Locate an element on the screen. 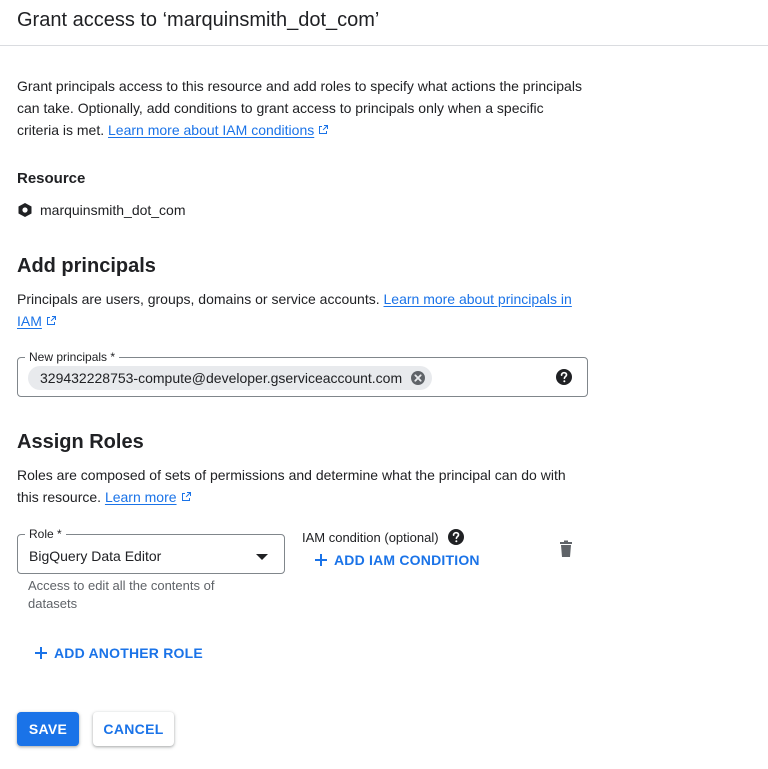  save-button: SAVE is located at coordinates (48, 729).